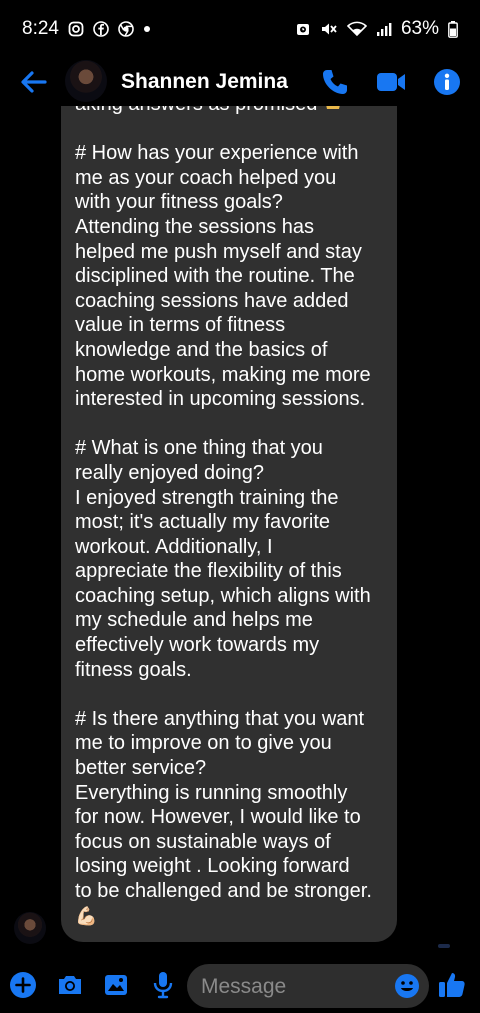  Describe the element at coordinates (303, 29) in the screenshot. I see `alarm-icon` at that location.